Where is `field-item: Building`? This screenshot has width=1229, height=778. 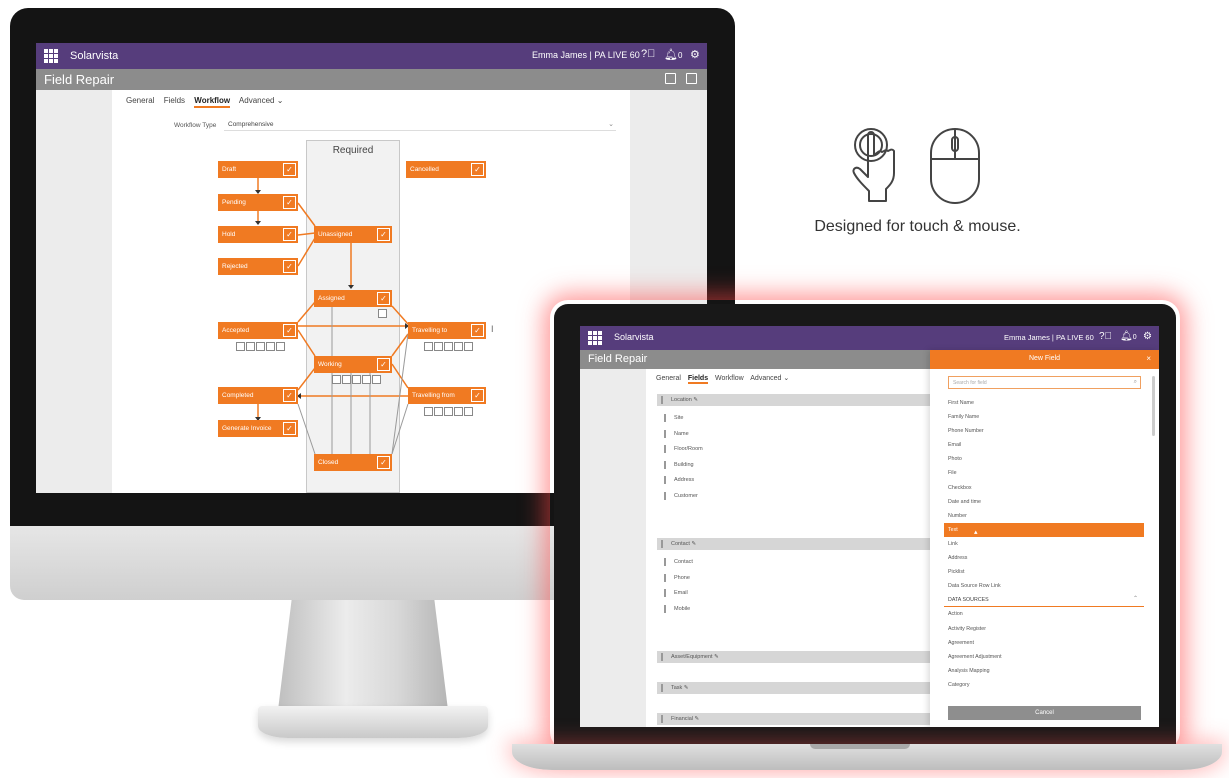
field-item: Building is located at coordinates (679, 465).